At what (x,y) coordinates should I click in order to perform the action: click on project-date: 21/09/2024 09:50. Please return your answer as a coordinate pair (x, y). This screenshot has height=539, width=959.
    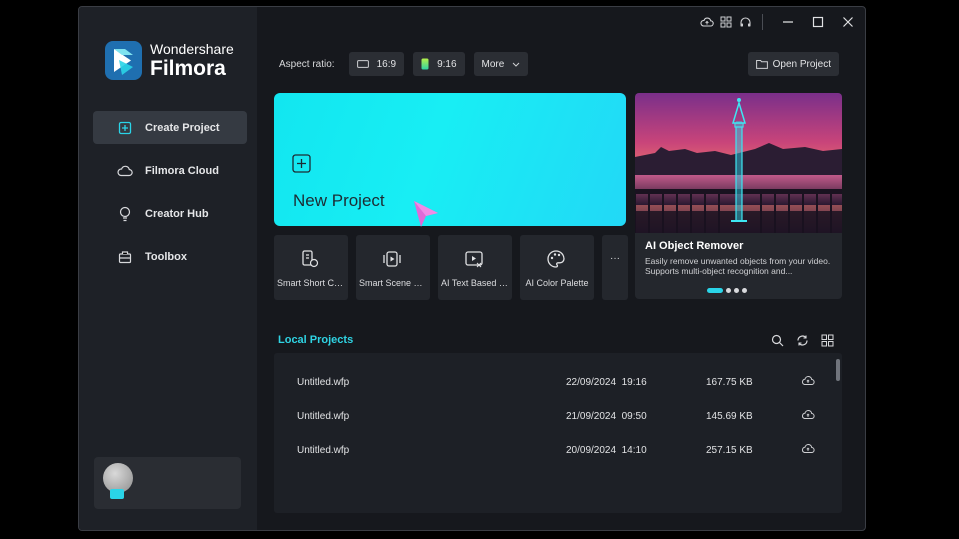
    Looking at the image, I should click on (606, 416).